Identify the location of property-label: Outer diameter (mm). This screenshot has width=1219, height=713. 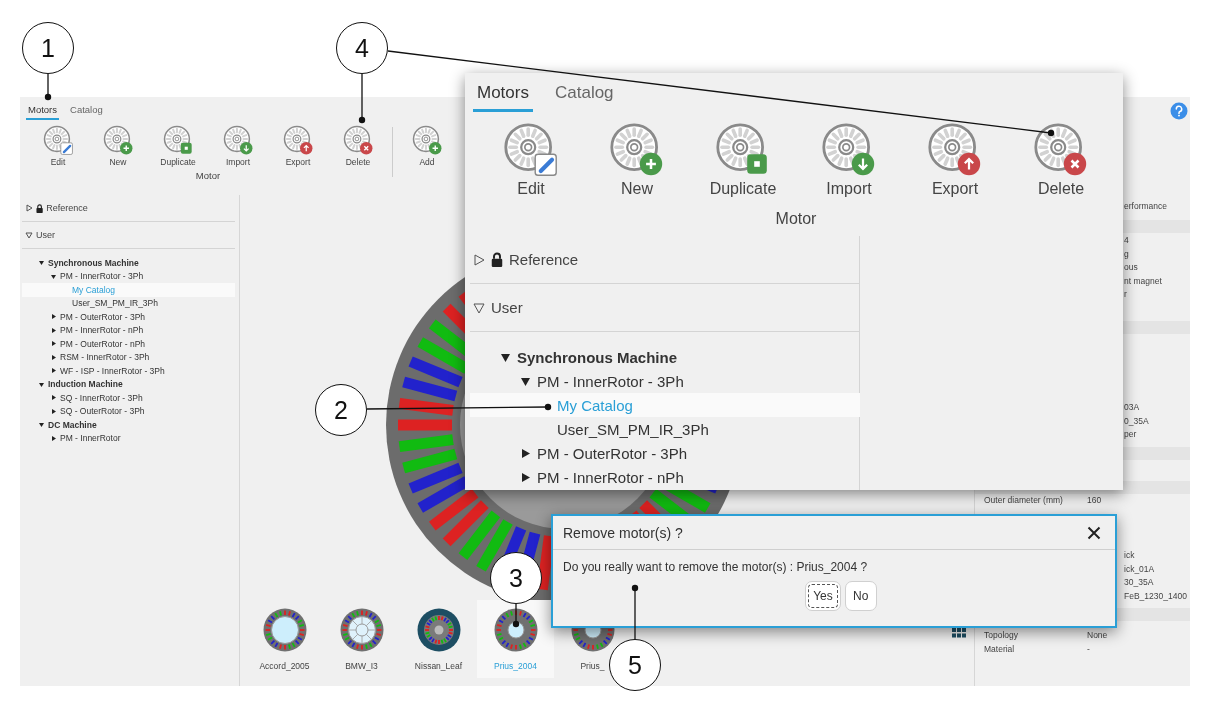
(1024, 500).